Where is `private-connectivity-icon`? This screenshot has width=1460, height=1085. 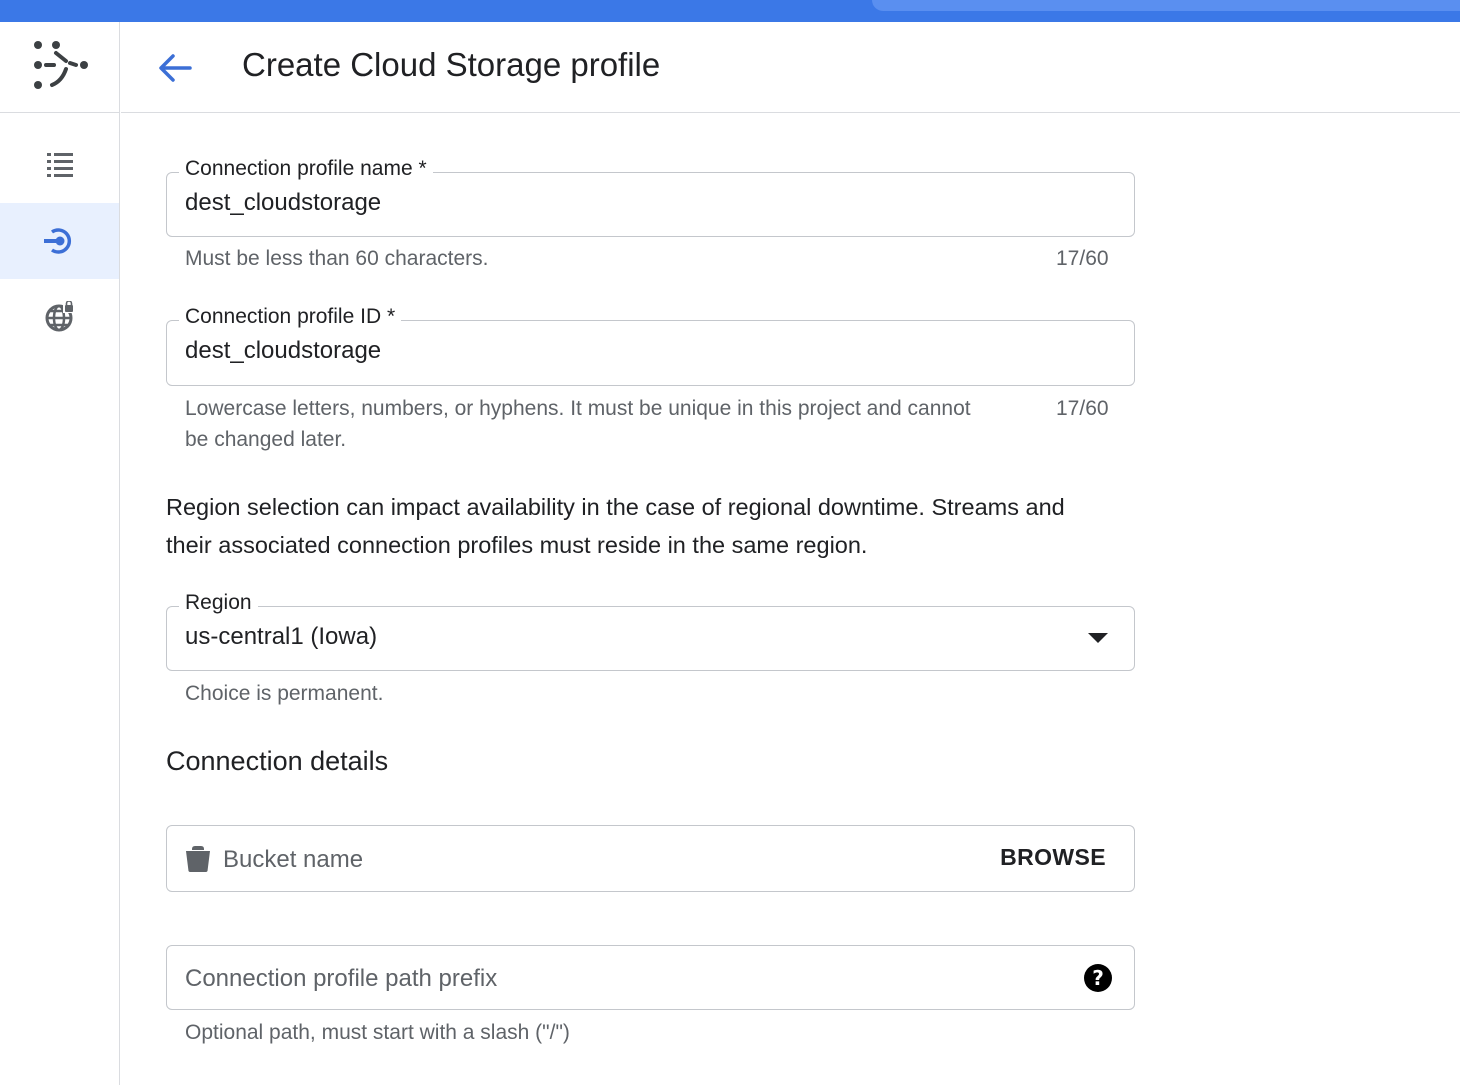
private-connectivity-icon is located at coordinates (60, 316).